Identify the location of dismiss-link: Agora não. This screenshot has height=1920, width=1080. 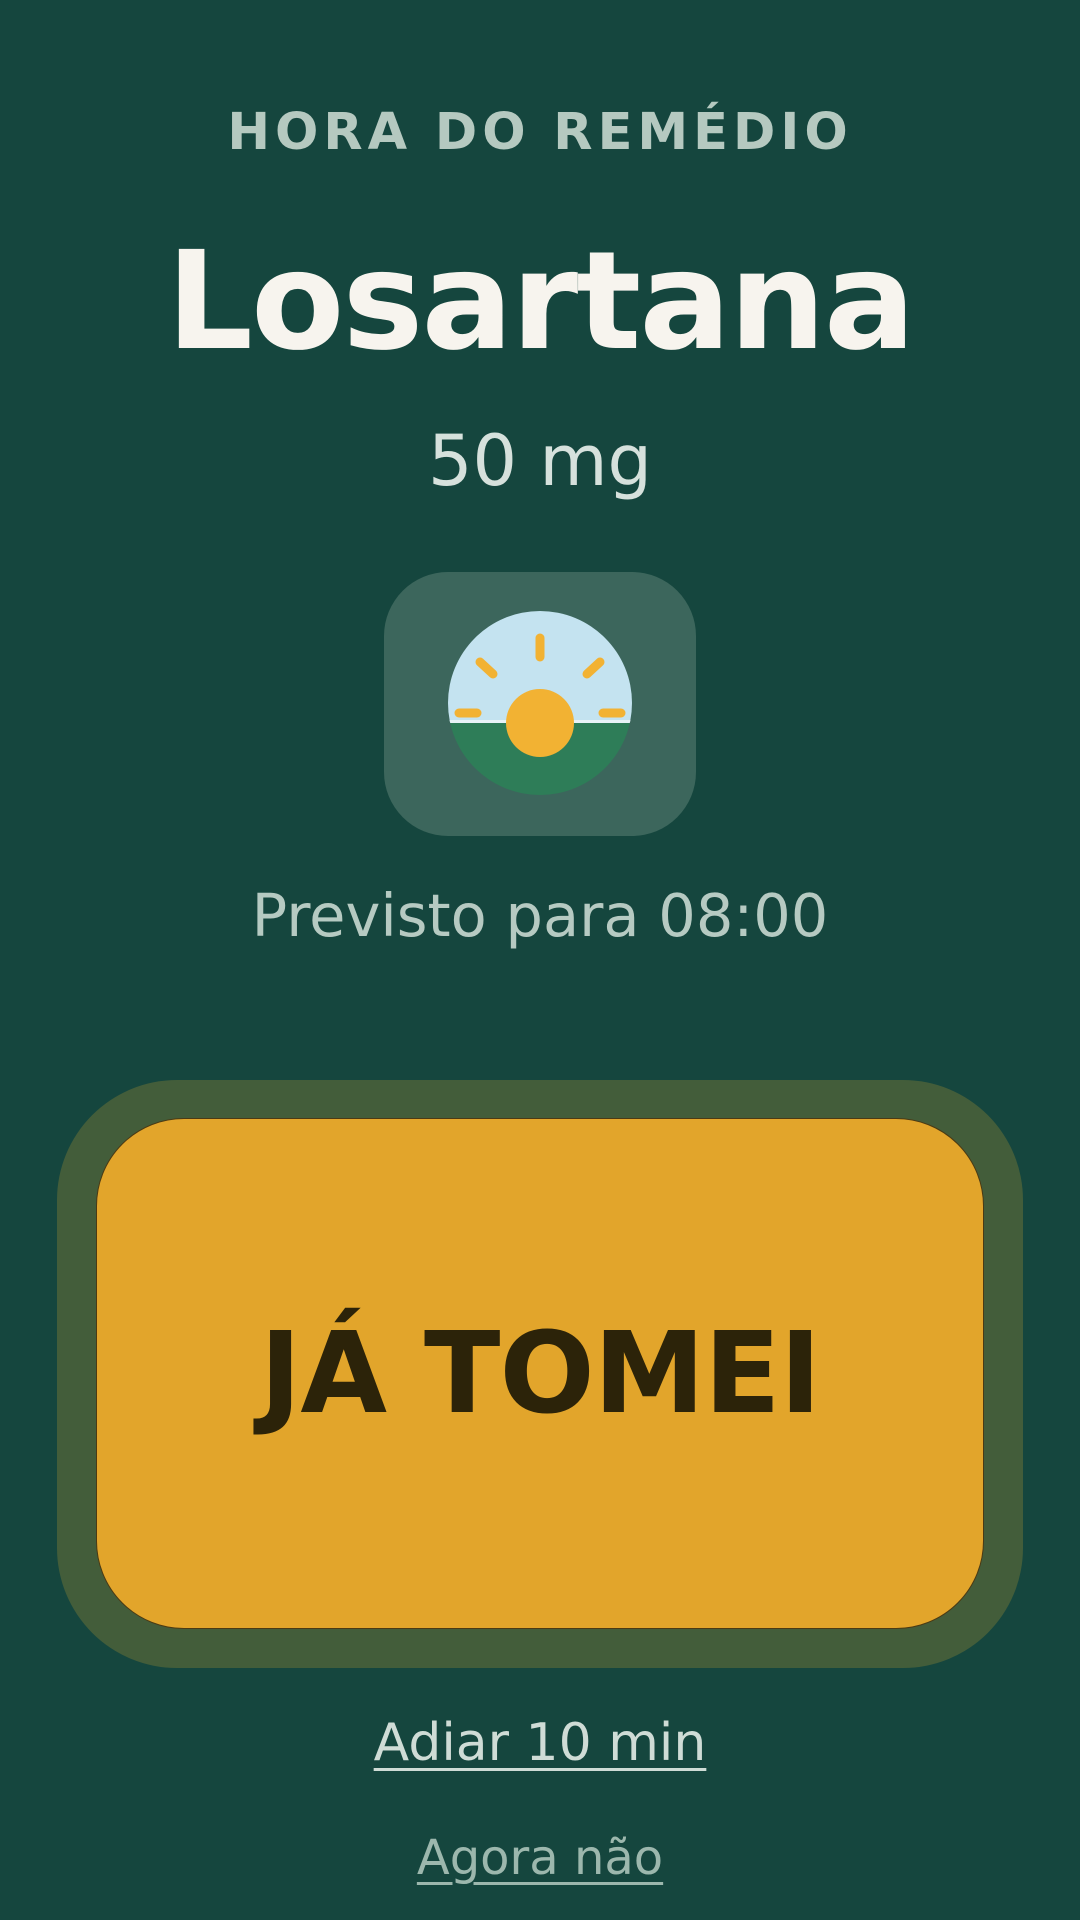
(540, 1858).